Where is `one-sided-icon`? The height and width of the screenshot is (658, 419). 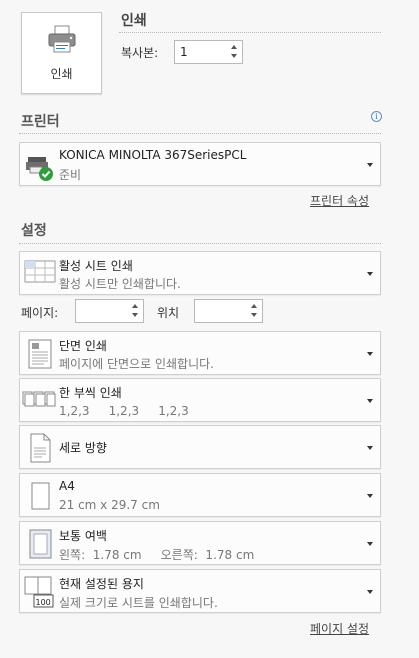
one-sided-icon is located at coordinates (40, 354).